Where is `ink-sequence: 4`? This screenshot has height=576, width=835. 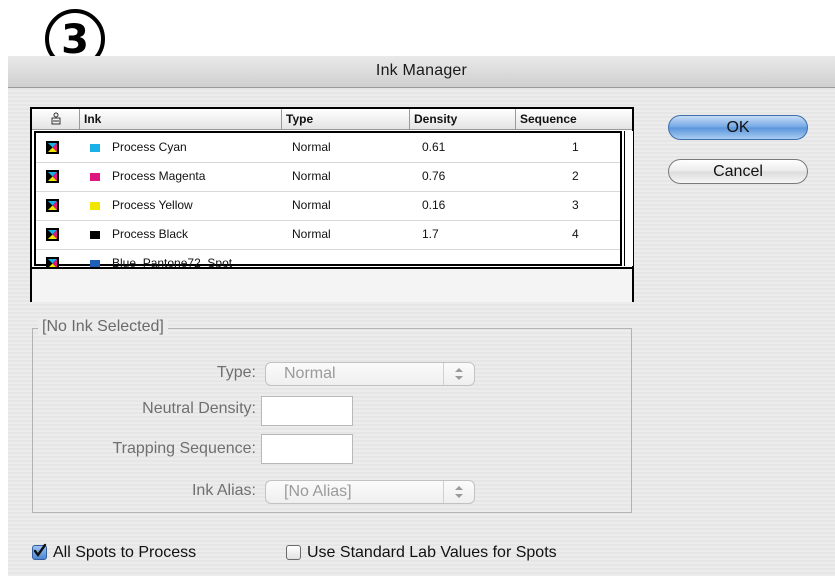 ink-sequence: 4 is located at coordinates (575, 234).